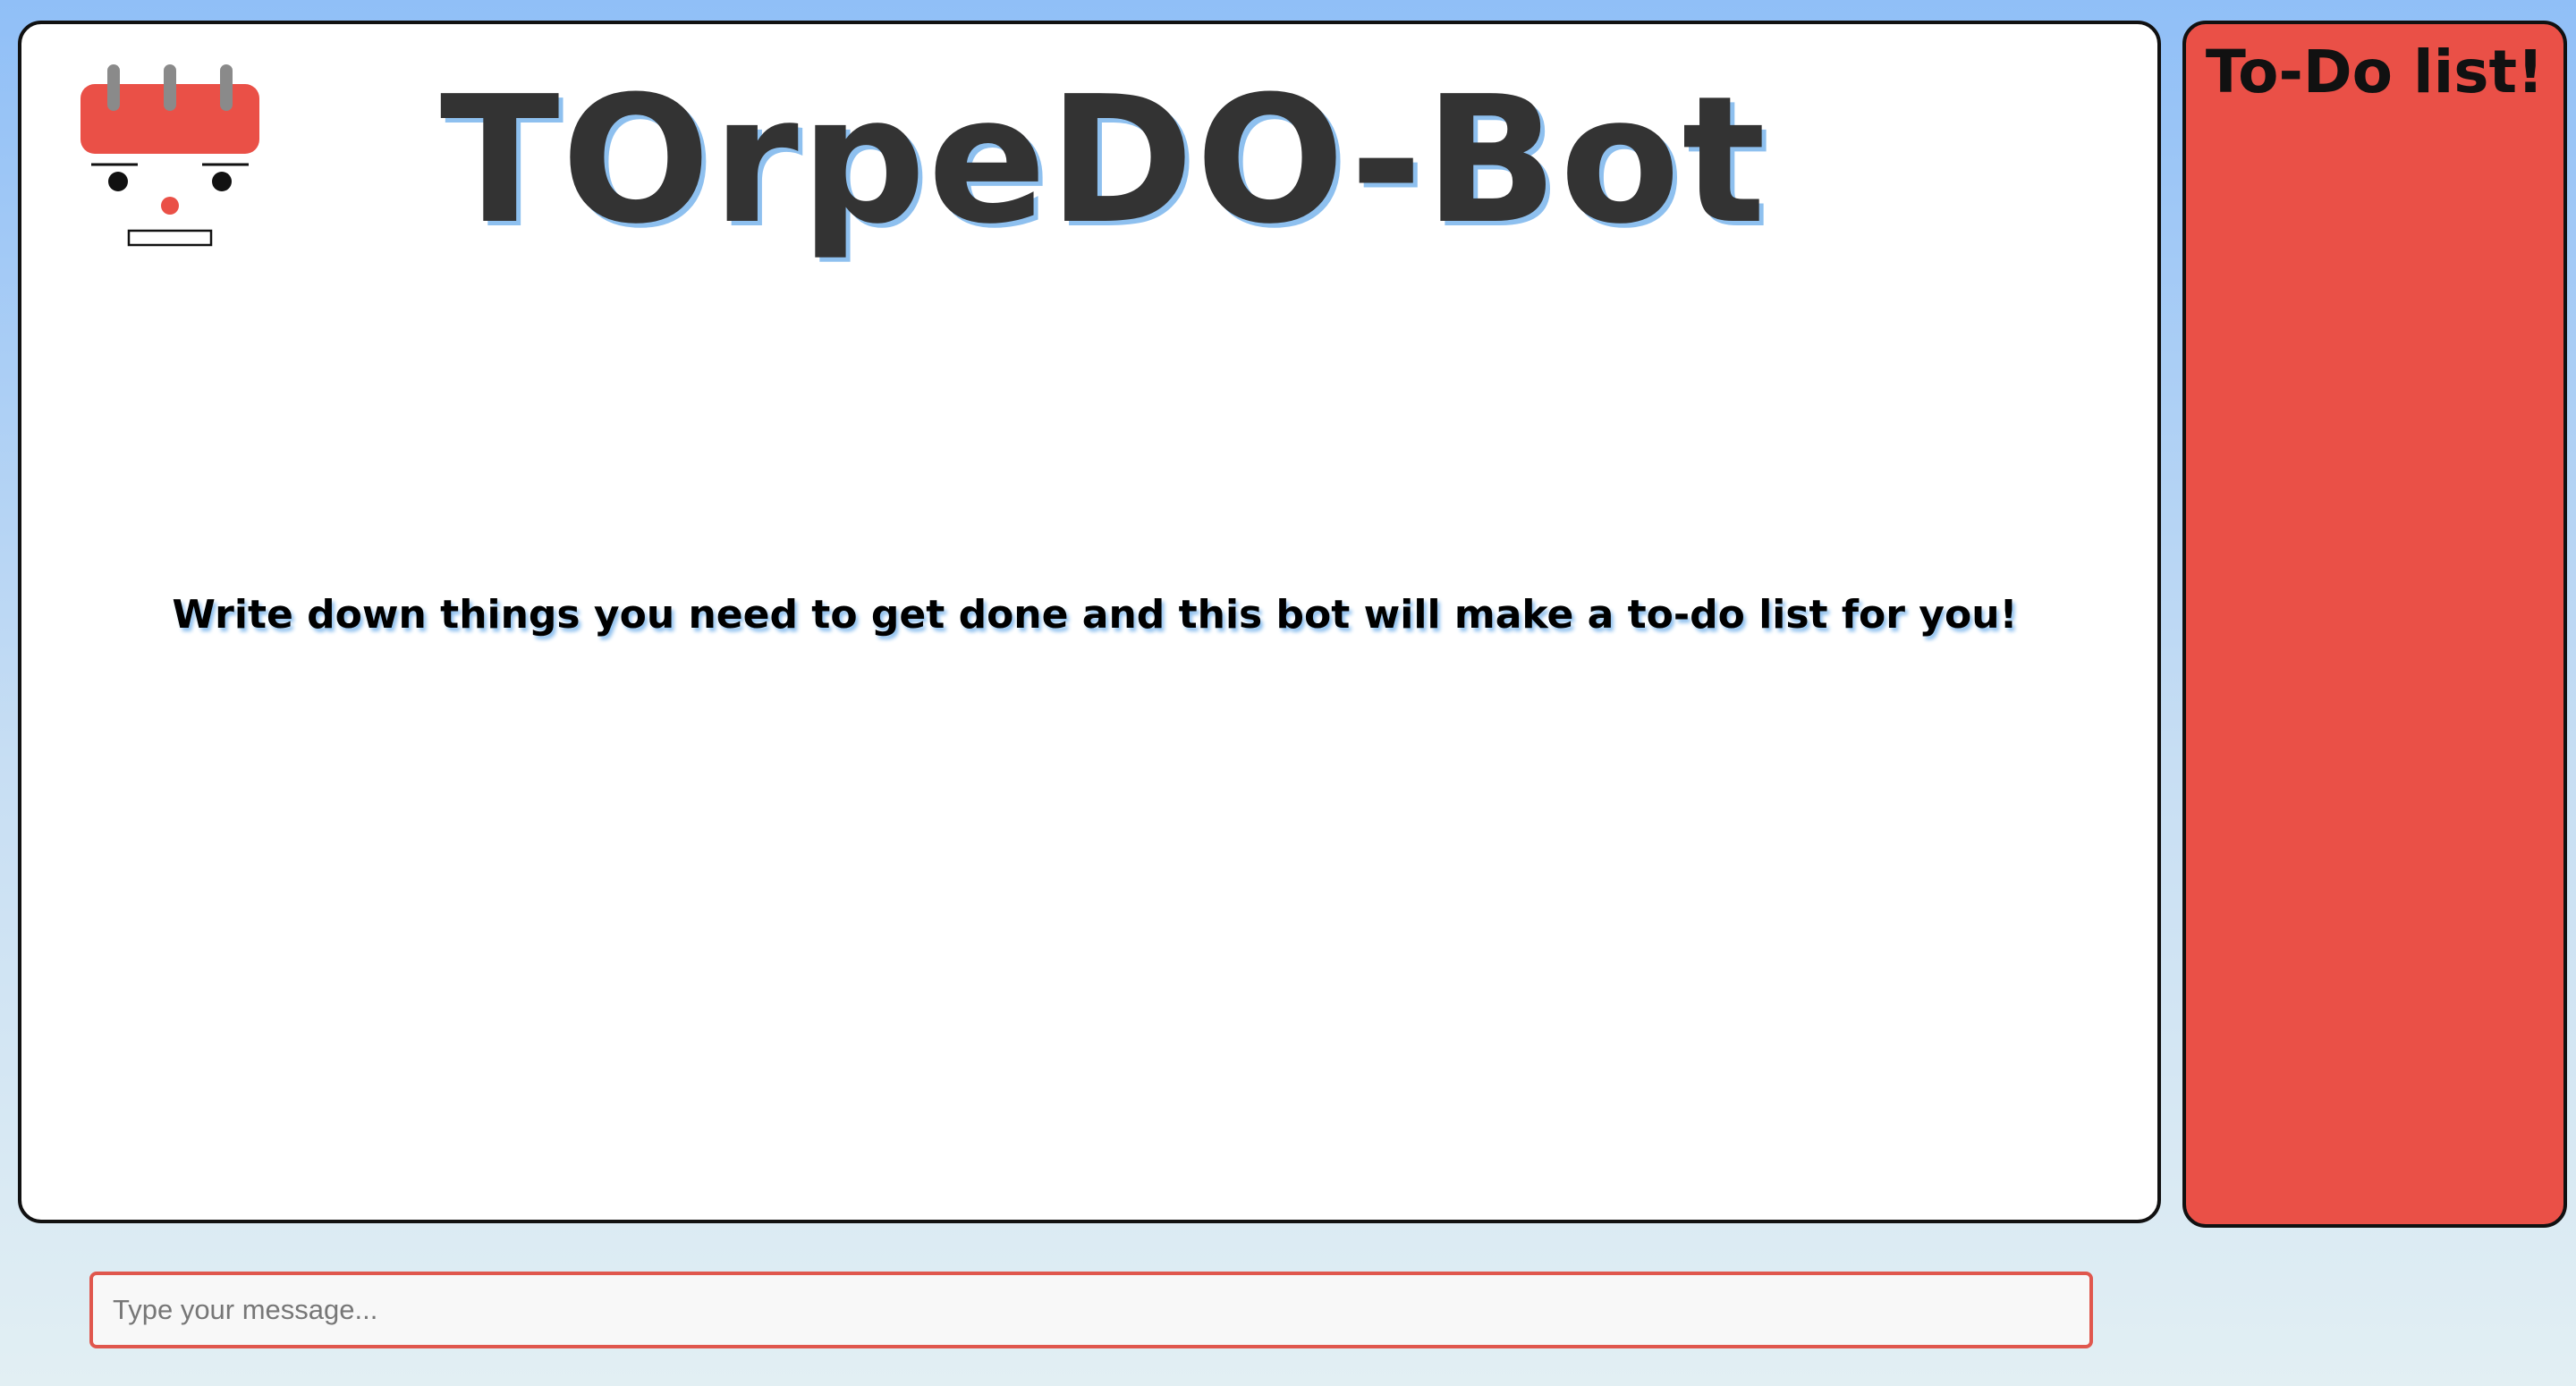 The width and height of the screenshot is (2576, 1386). Describe the element at coordinates (1103, 161) in the screenshot. I see `app-title: TOrpeDO-Bot` at that location.